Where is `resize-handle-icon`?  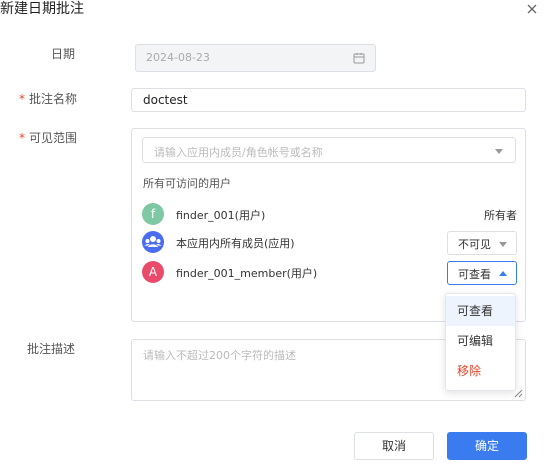
resize-handle-icon is located at coordinates (518, 393).